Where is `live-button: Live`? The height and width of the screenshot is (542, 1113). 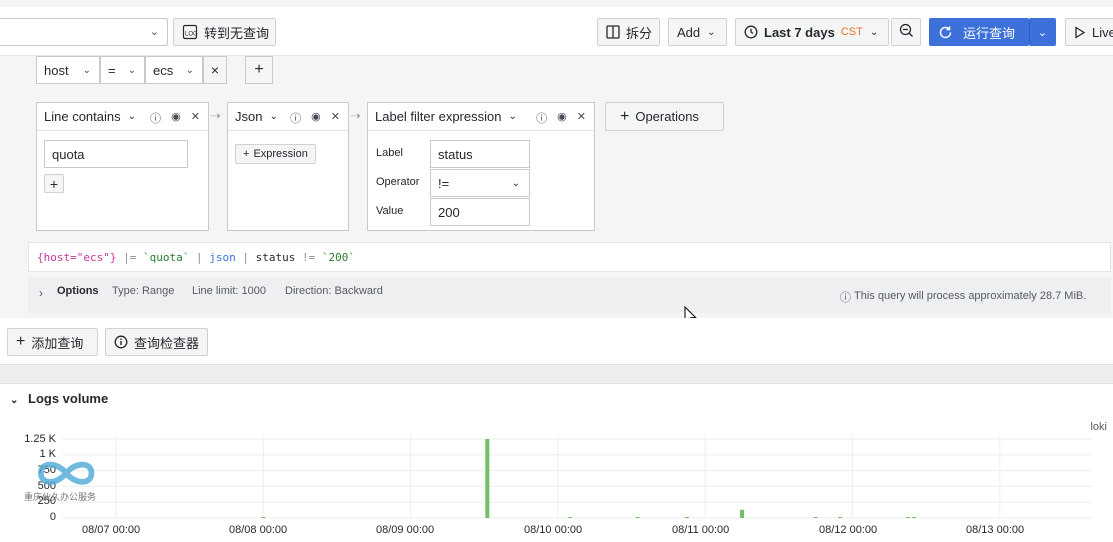
live-button: Live is located at coordinates (1089, 32).